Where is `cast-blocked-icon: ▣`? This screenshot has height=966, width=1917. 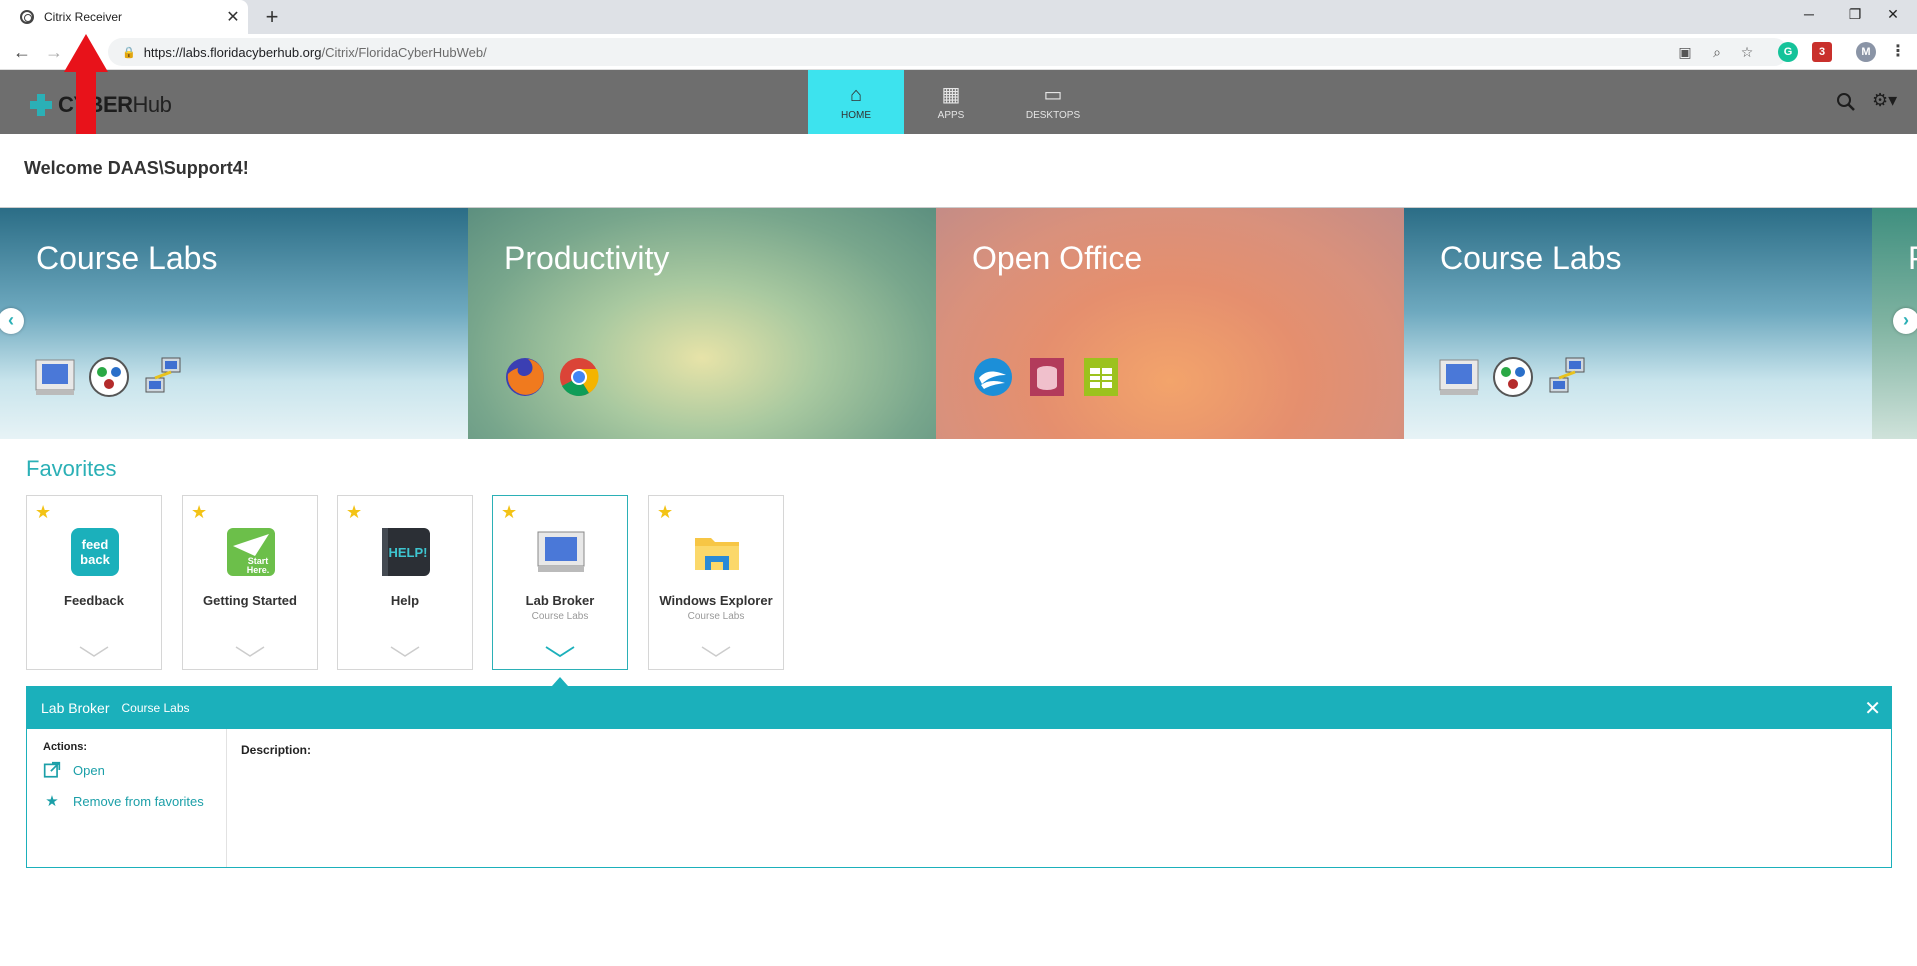
cast-blocked-icon: ▣ is located at coordinates (1685, 52).